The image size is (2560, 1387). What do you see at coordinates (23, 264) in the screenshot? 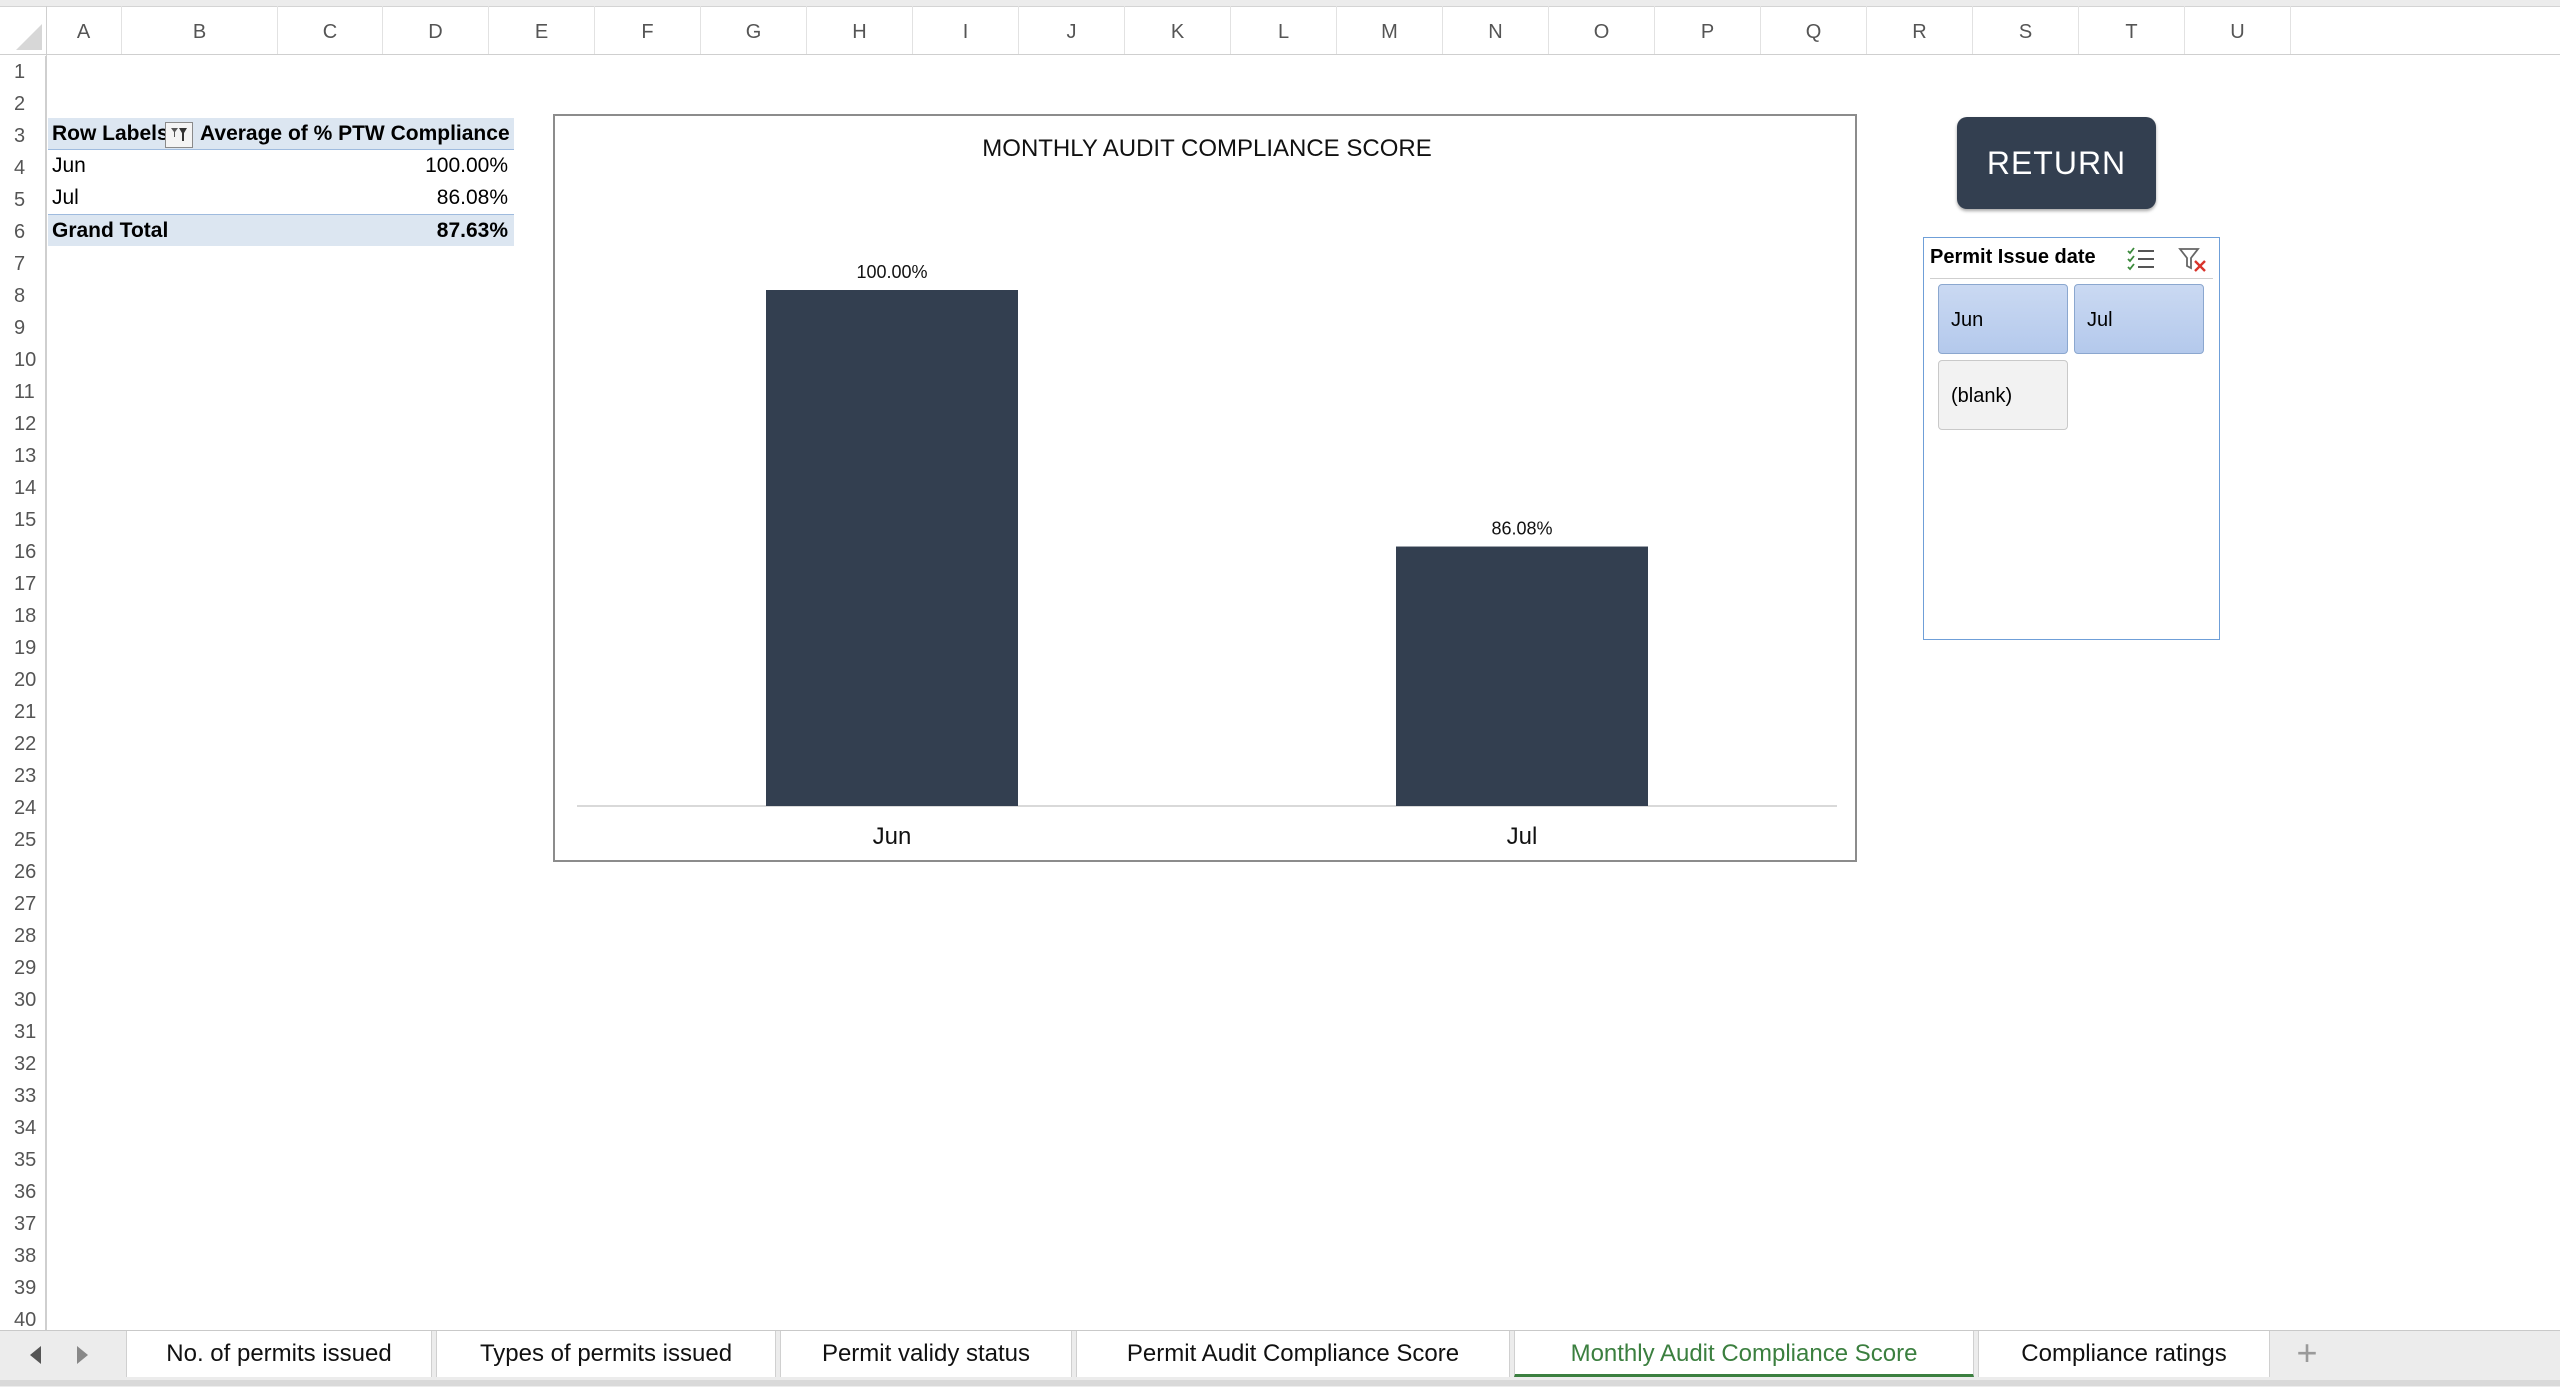
I see `row-header: 7` at bounding box center [23, 264].